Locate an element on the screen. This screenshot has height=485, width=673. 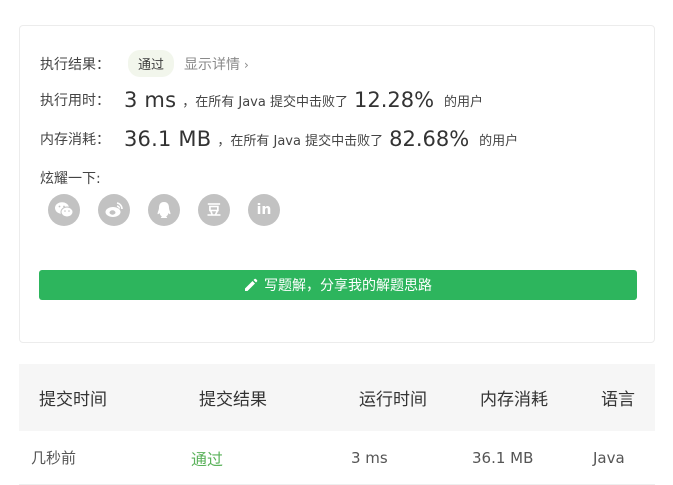
memory-suffix: 的用户 is located at coordinates (499, 141).